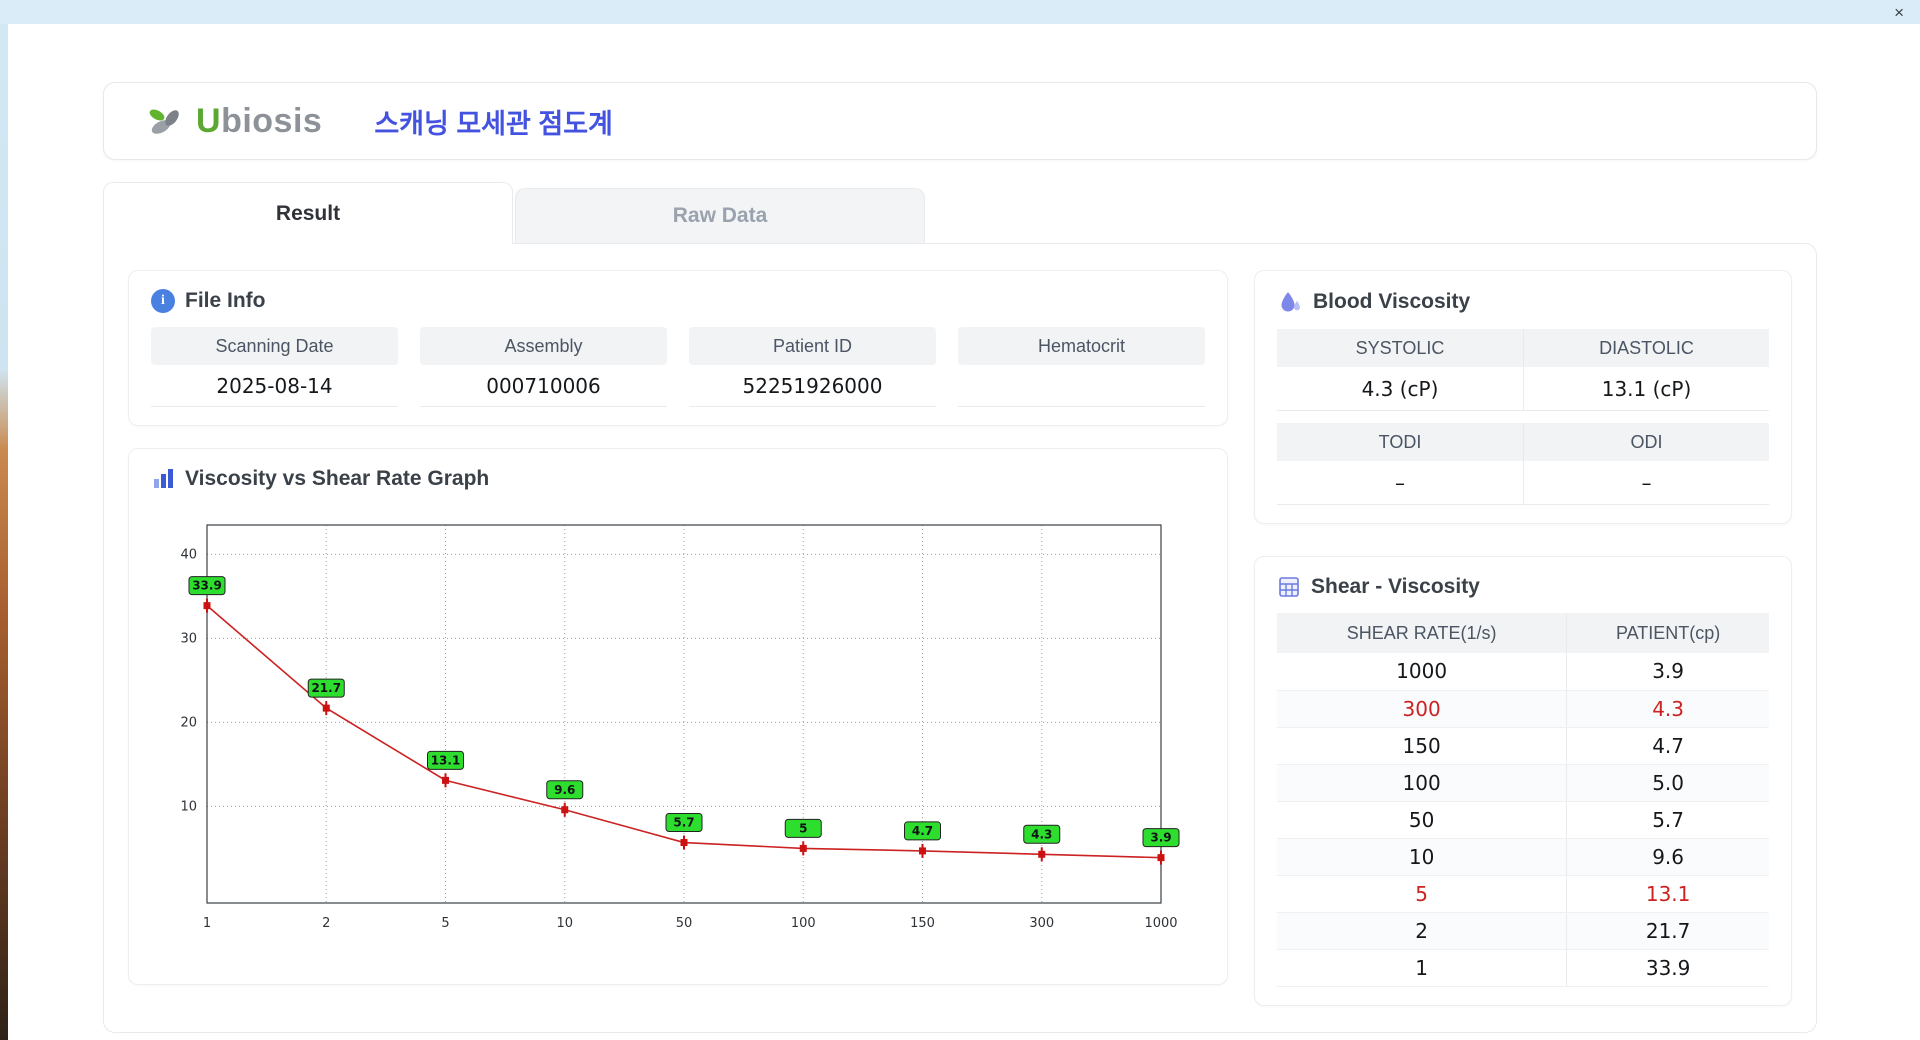 The image size is (1920, 1040). I want to click on svg-text: 150, so click(922, 923).